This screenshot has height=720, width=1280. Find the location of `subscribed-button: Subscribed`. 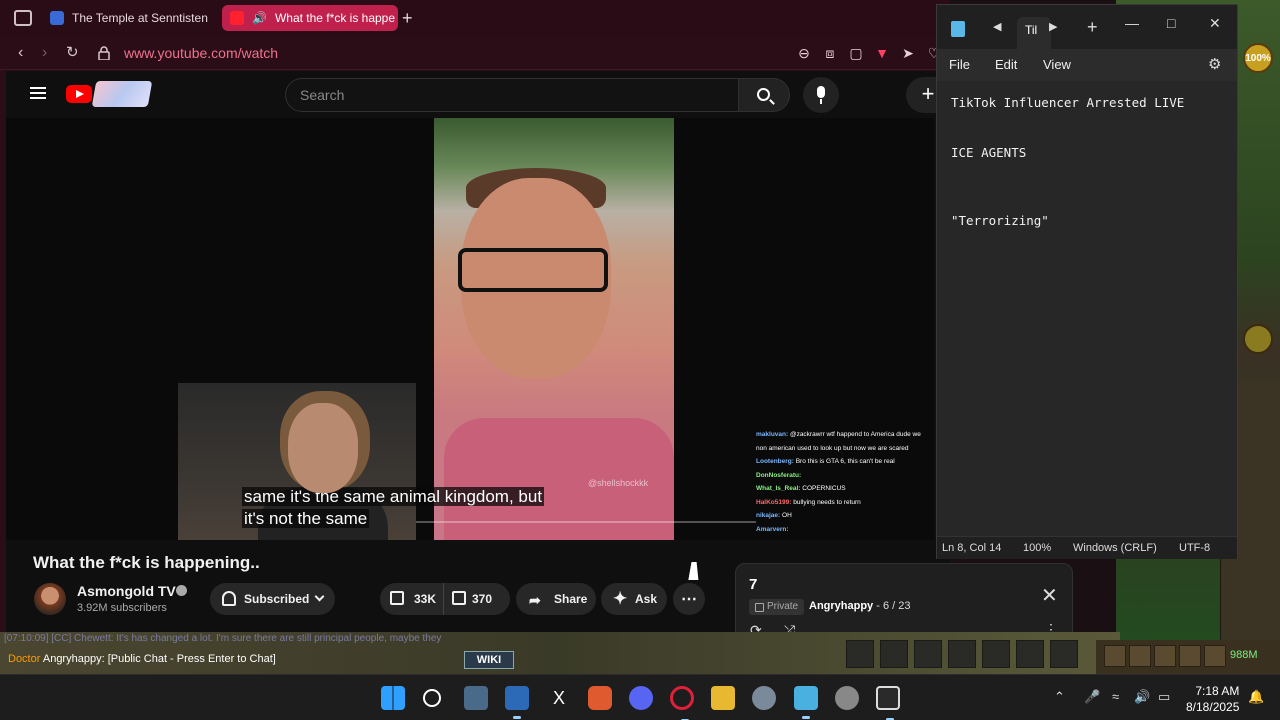

subscribed-button: Subscribed is located at coordinates (272, 599).